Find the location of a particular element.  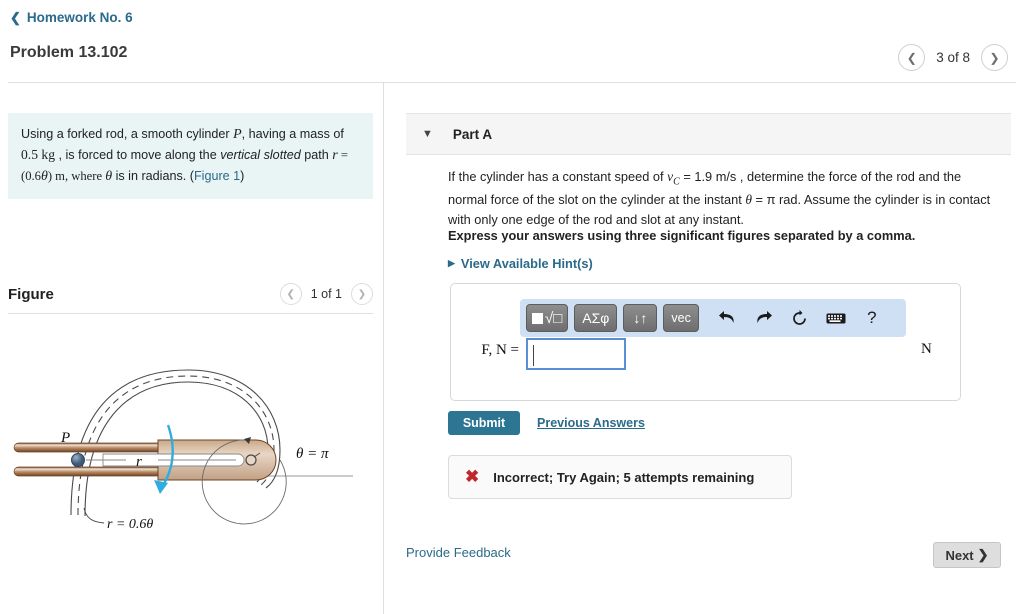

figure-divider is located at coordinates (190, 313).